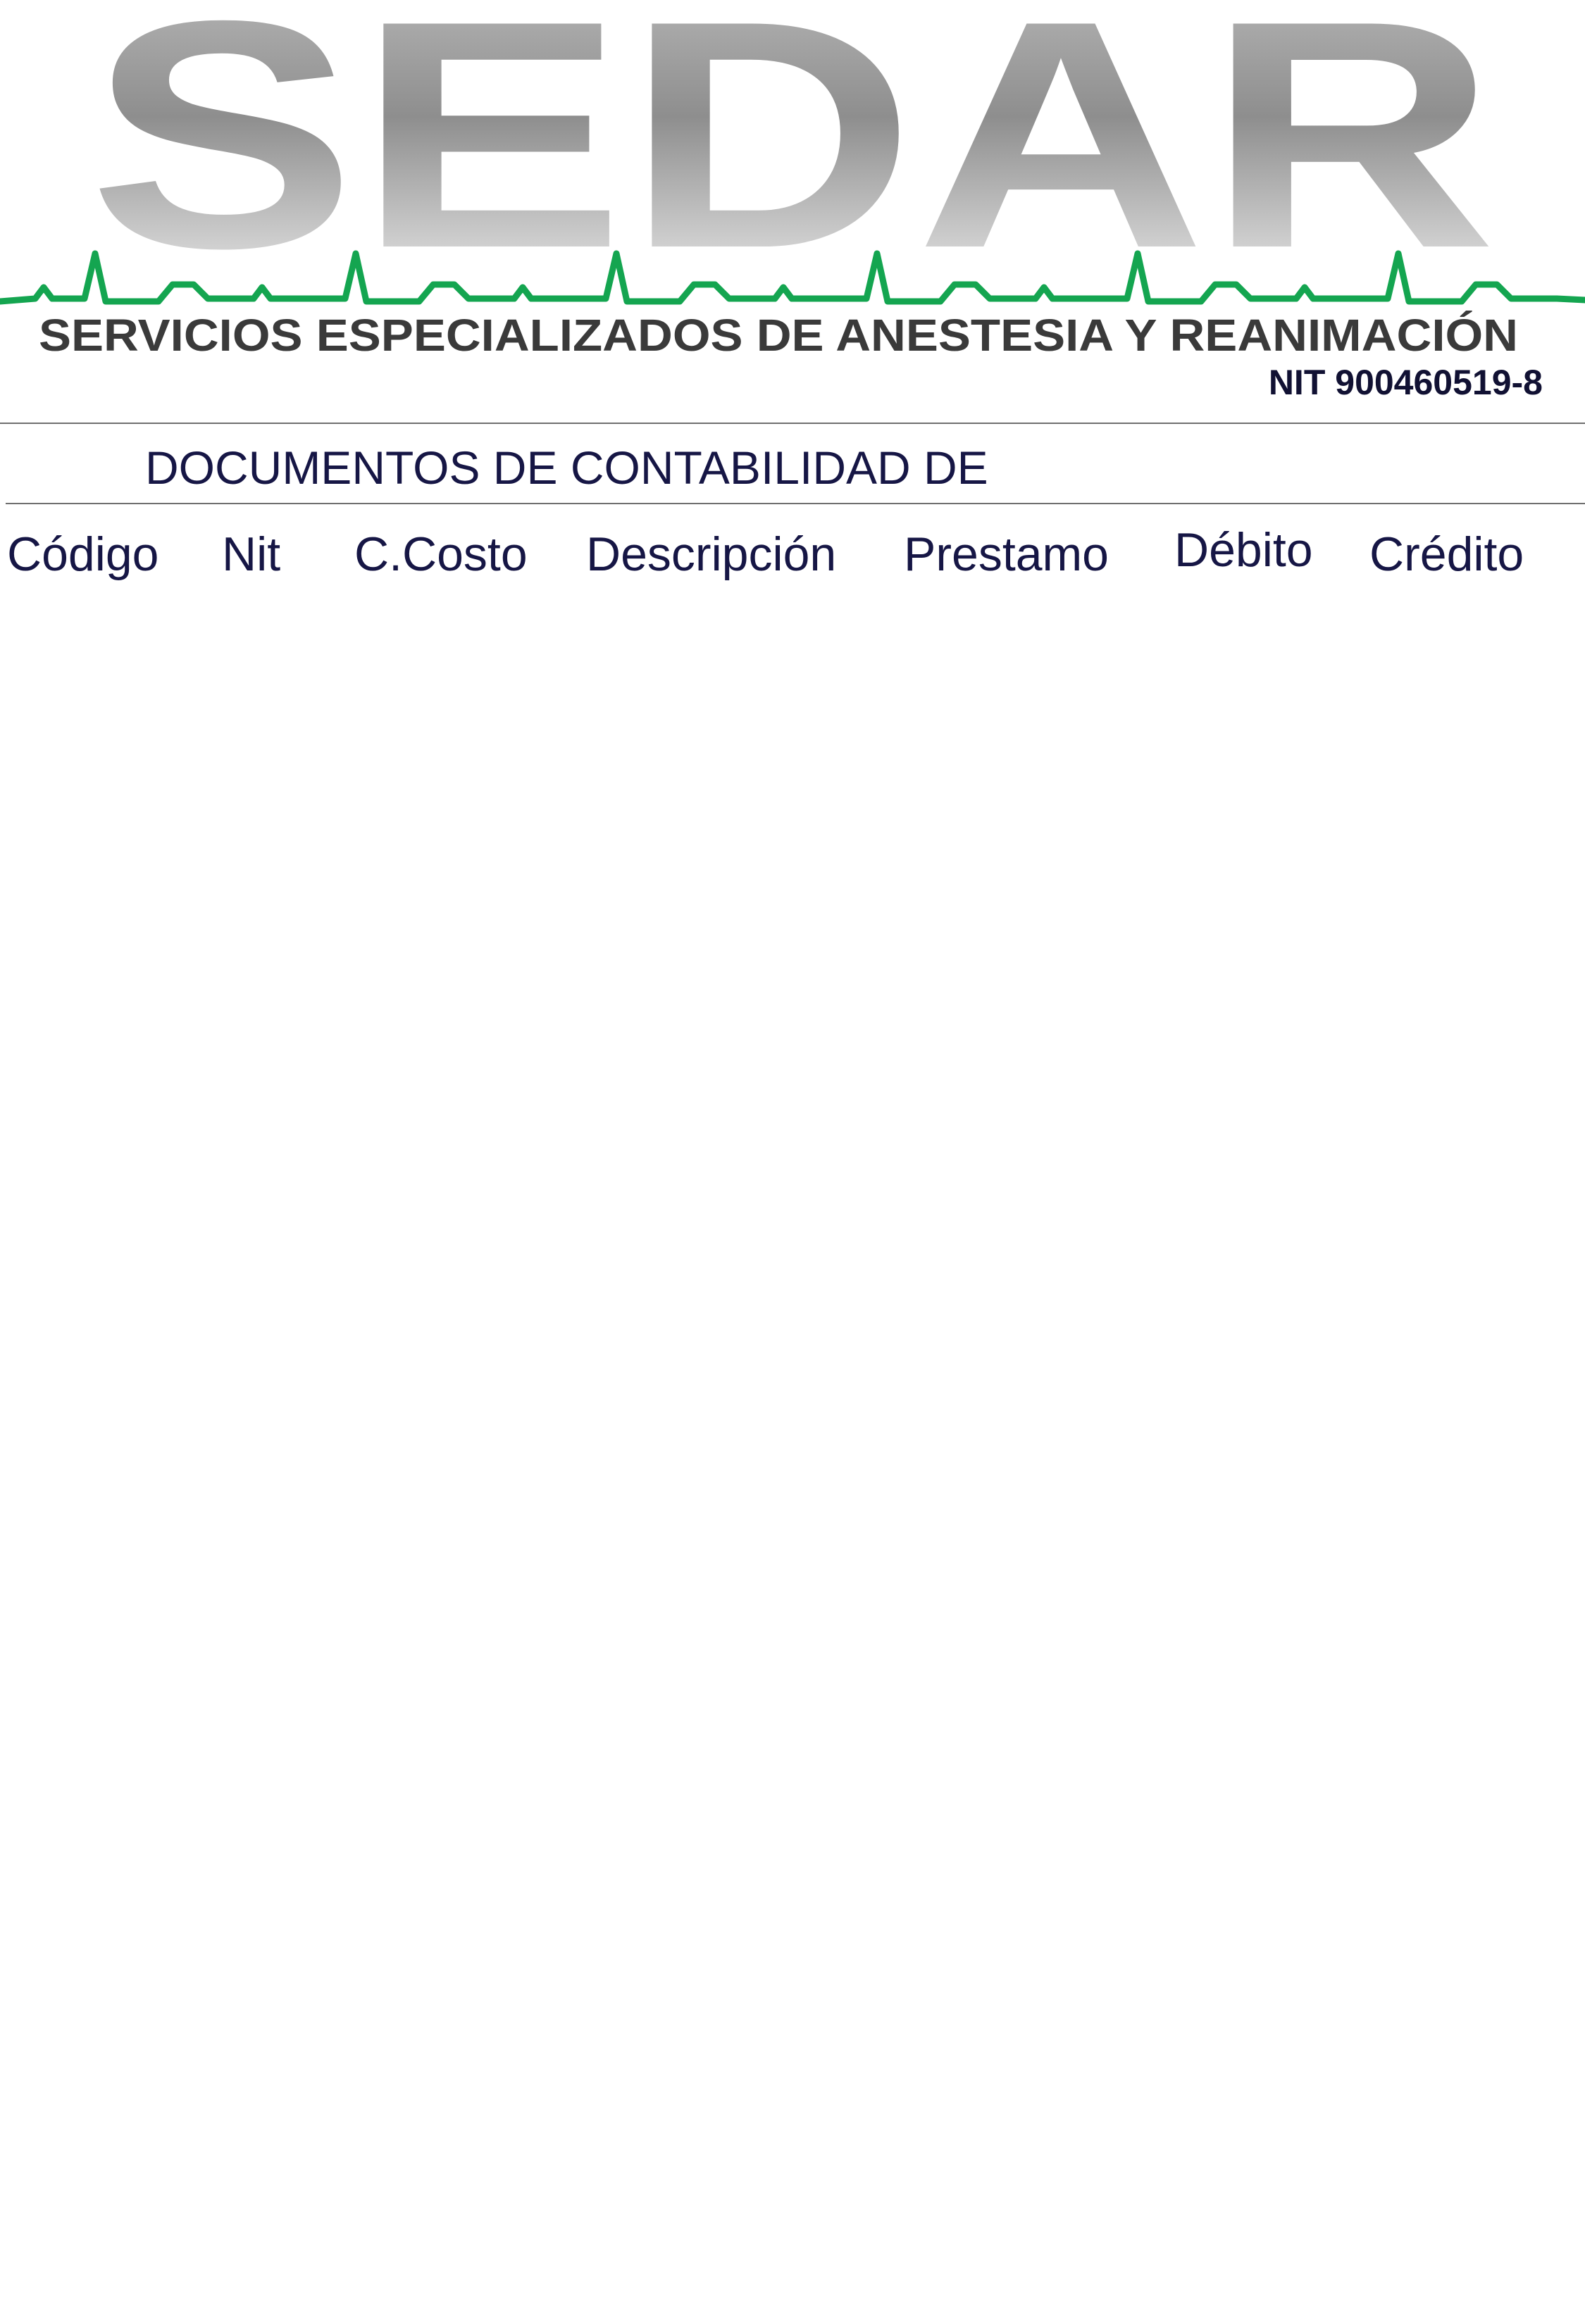 The height and width of the screenshot is (2324, 1585). Describe the element at coordinates (792, 158) in the screenshot. I see `logo-wordmark: SEDAR` at that location.